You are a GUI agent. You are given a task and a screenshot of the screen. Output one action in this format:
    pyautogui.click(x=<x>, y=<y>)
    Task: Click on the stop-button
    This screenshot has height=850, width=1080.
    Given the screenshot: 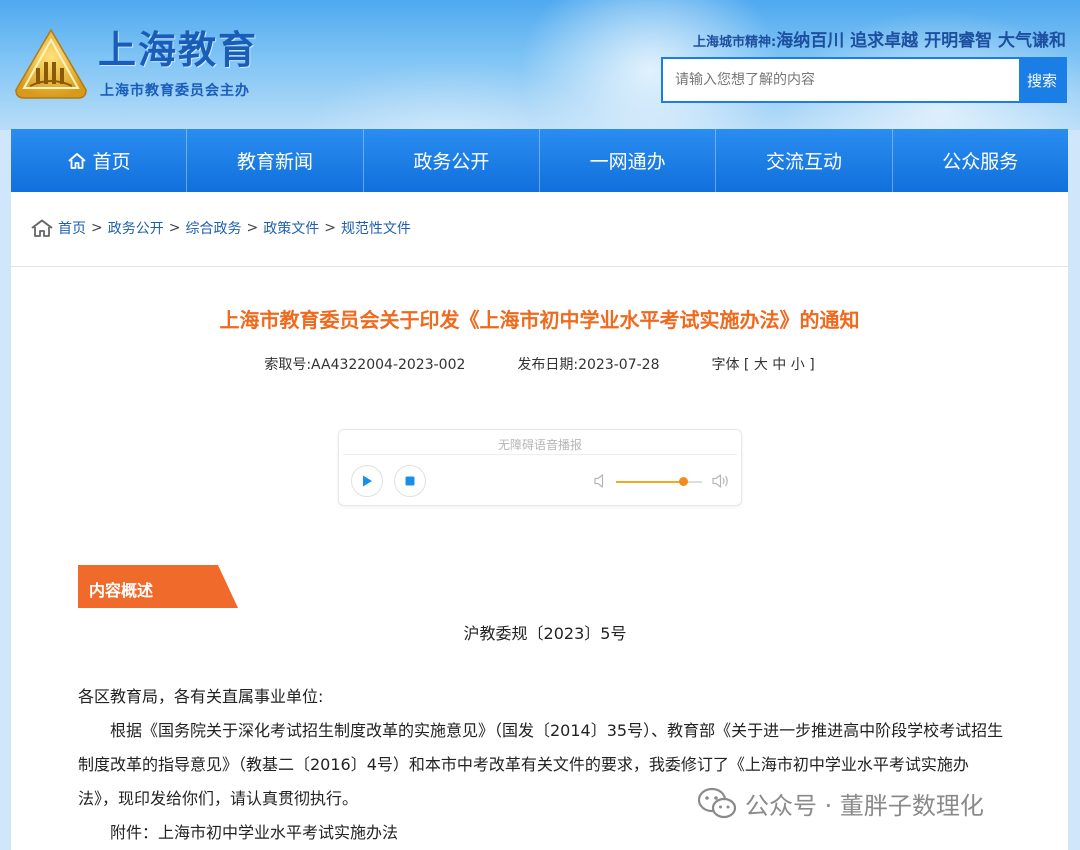 What is the action you would take?
    pyautogui.click(x=410, y=481)
    